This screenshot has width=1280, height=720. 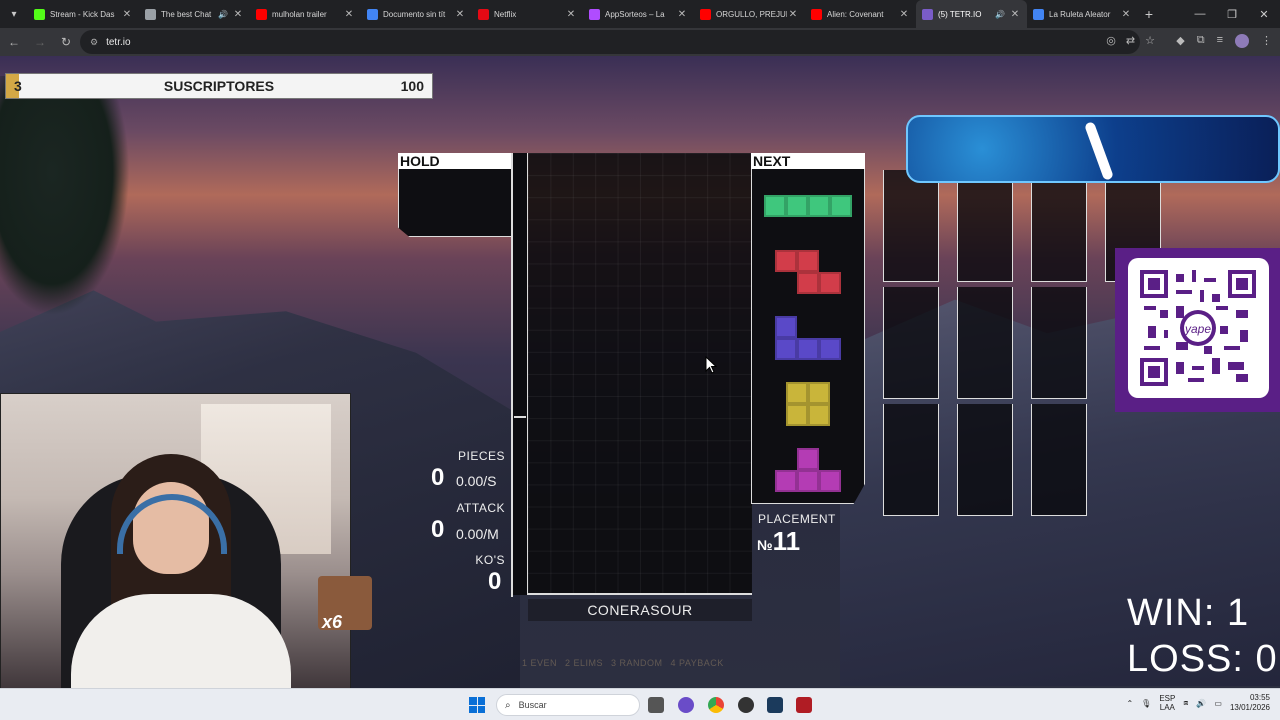 I want to click on extension-diamond-icon: ◆, so click(x=1180, y=41).